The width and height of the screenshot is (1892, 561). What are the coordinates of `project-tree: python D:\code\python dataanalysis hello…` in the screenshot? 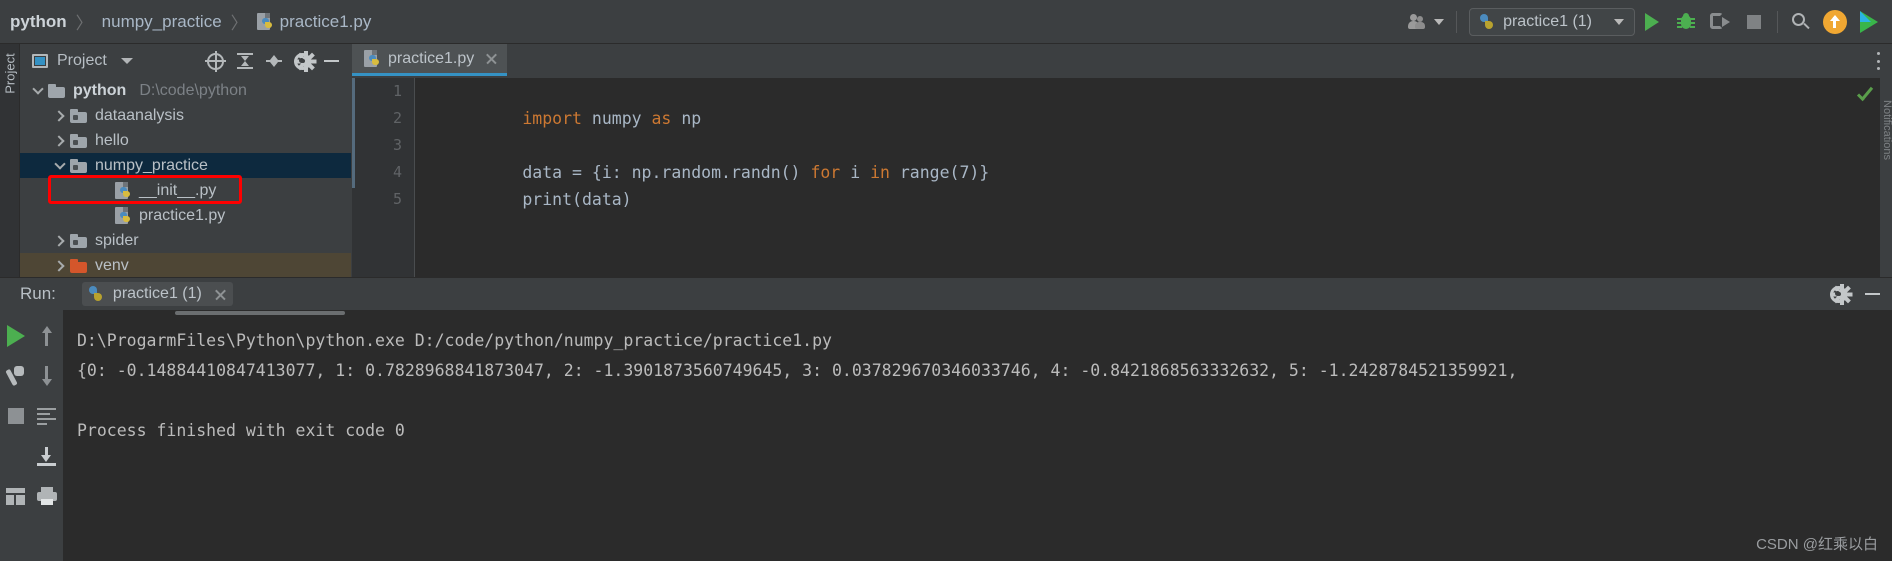 It's located at (185, 178).